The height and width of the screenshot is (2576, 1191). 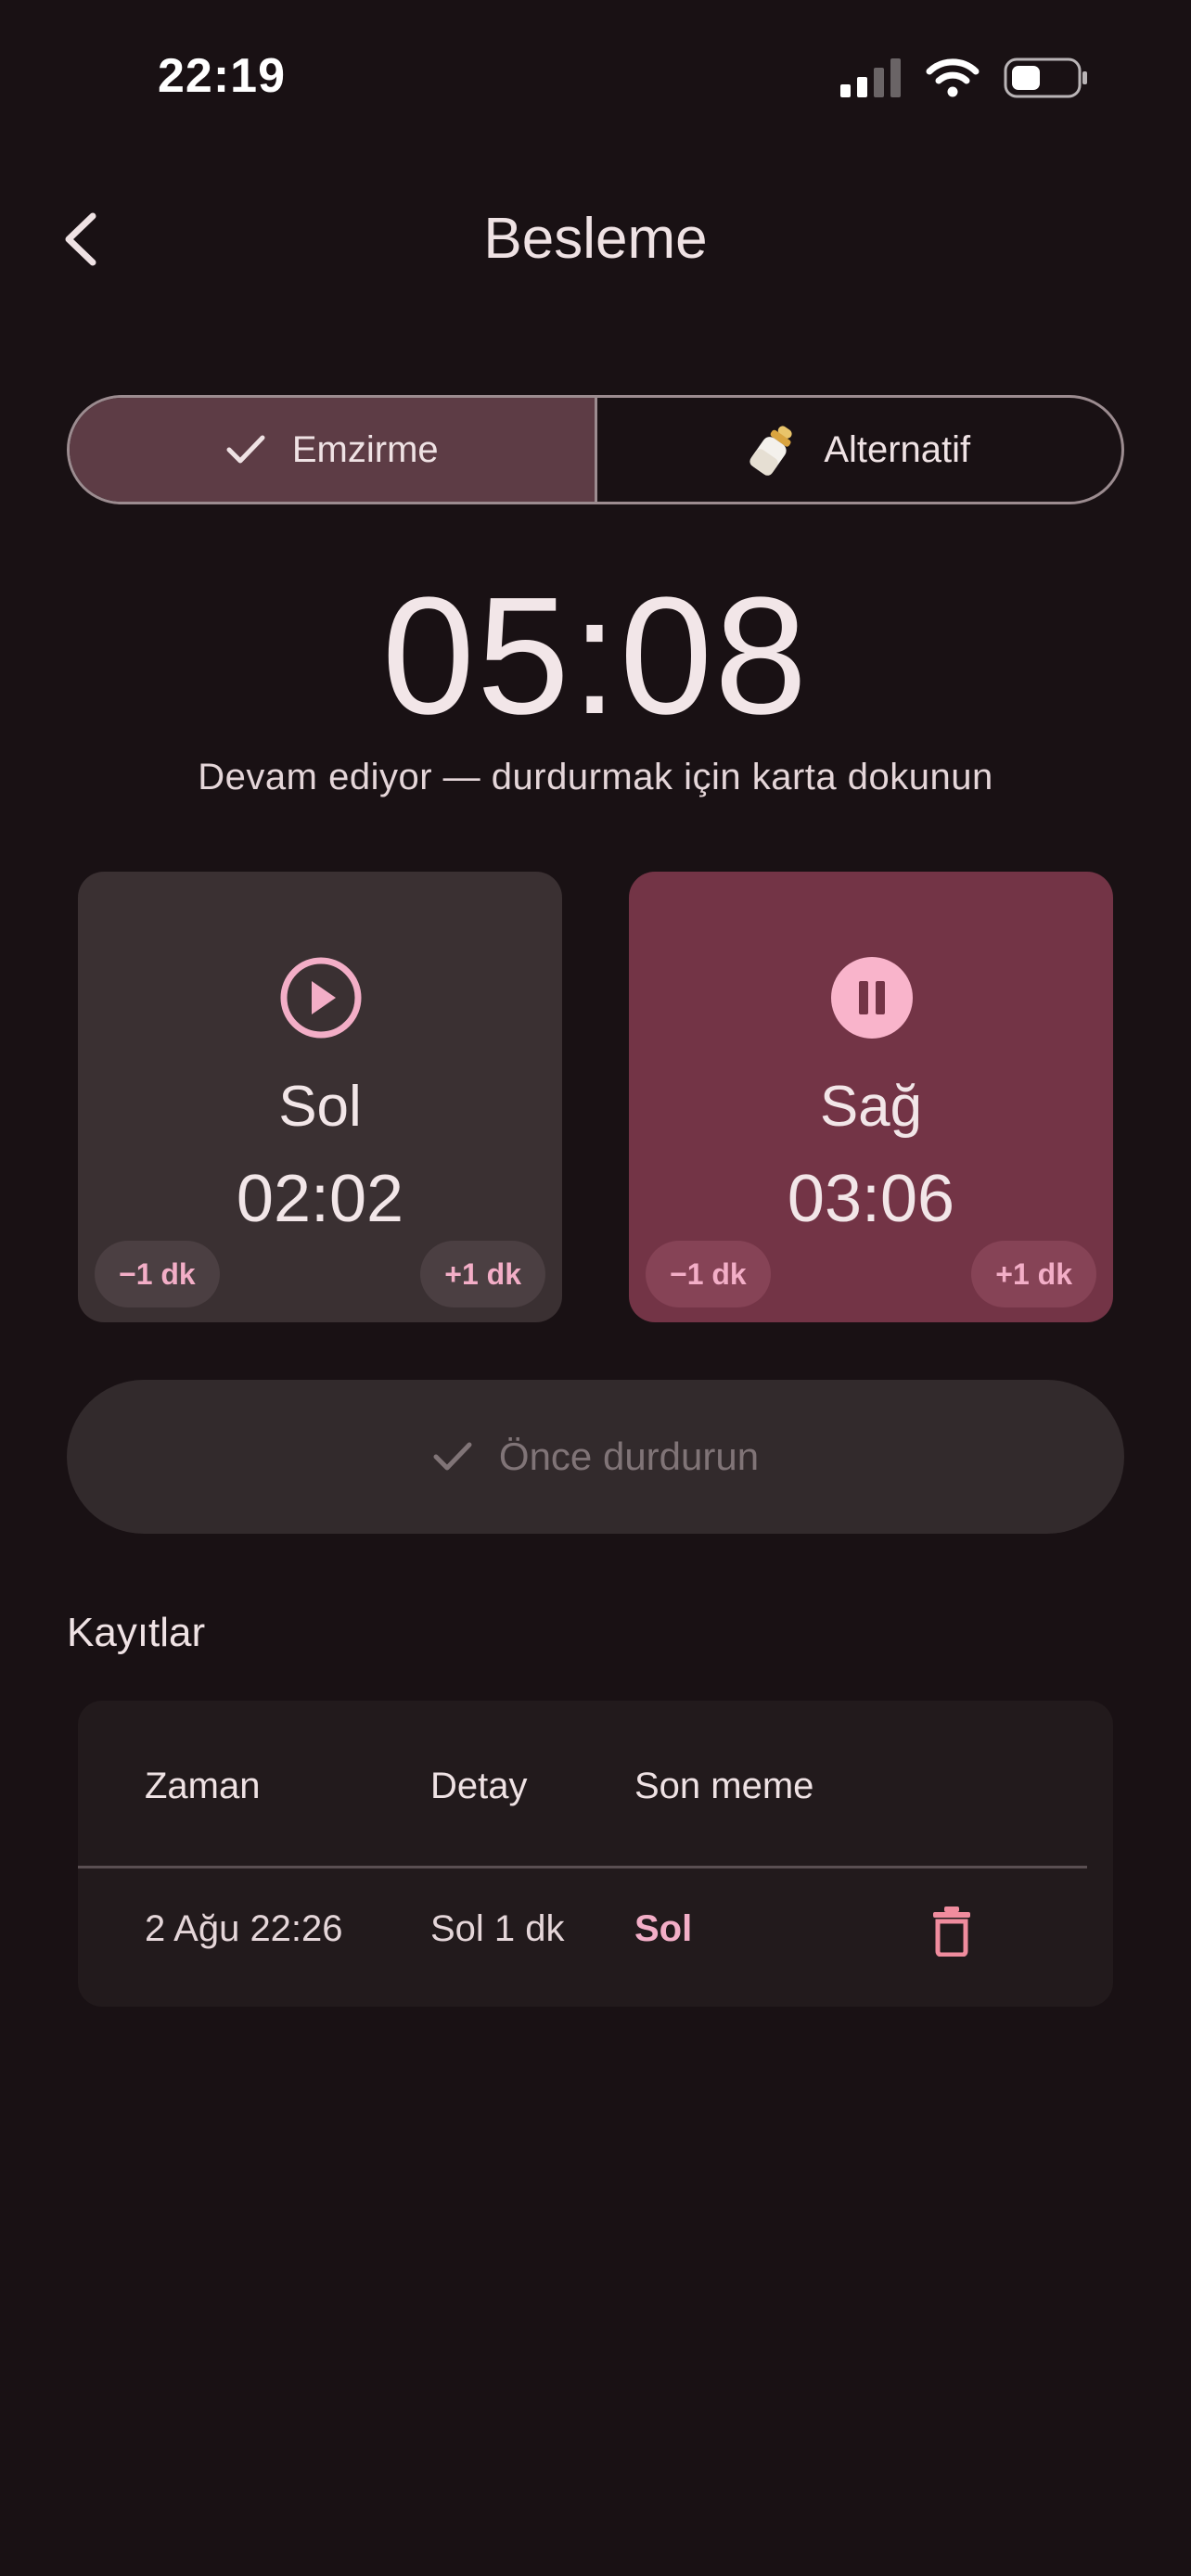 I want to click on column-header-last: Son meme, so click(x=724, y=1786).